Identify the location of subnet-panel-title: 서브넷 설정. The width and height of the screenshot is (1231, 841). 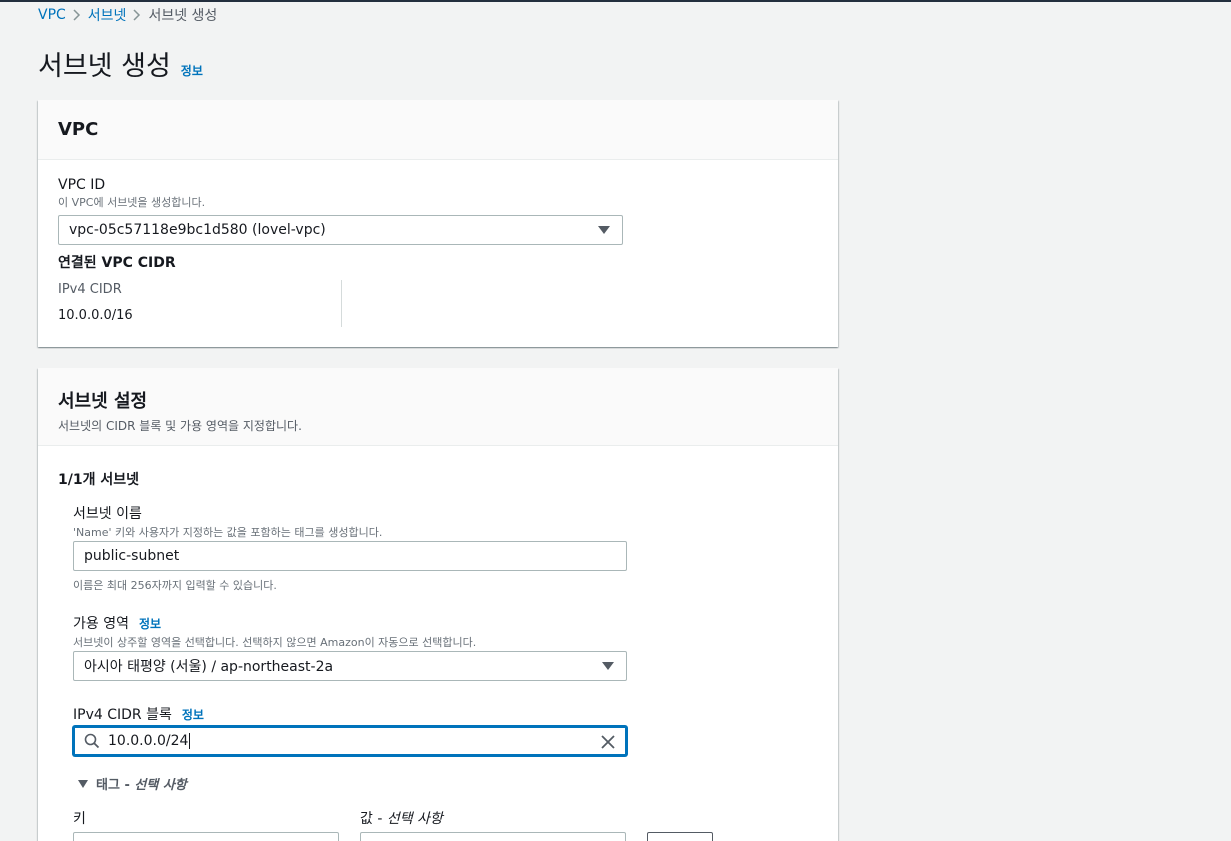
(103, 401).